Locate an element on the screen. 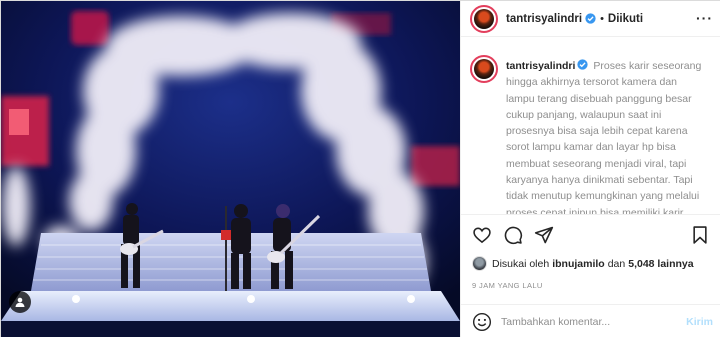  likes-prefix: Disukai oleh is located at coordinates (521, 263).